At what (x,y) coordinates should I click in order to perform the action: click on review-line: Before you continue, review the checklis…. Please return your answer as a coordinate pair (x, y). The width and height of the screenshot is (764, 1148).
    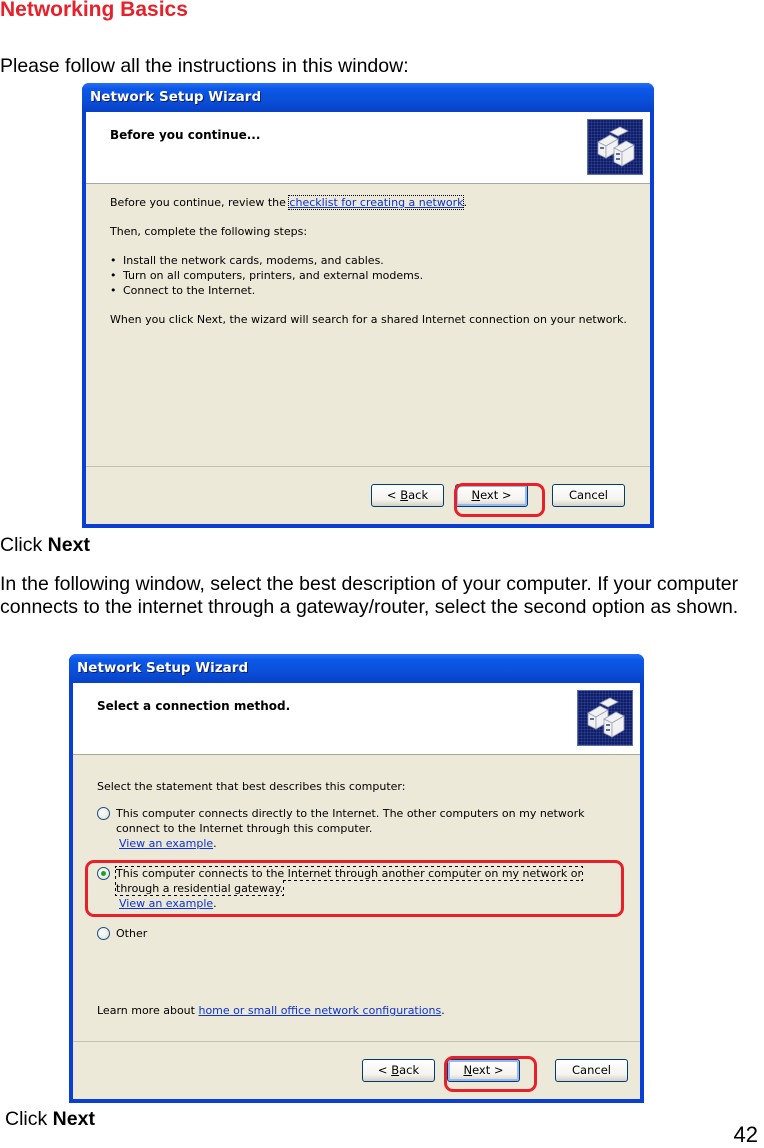
    Looking at the image, I should click on (373, 202).